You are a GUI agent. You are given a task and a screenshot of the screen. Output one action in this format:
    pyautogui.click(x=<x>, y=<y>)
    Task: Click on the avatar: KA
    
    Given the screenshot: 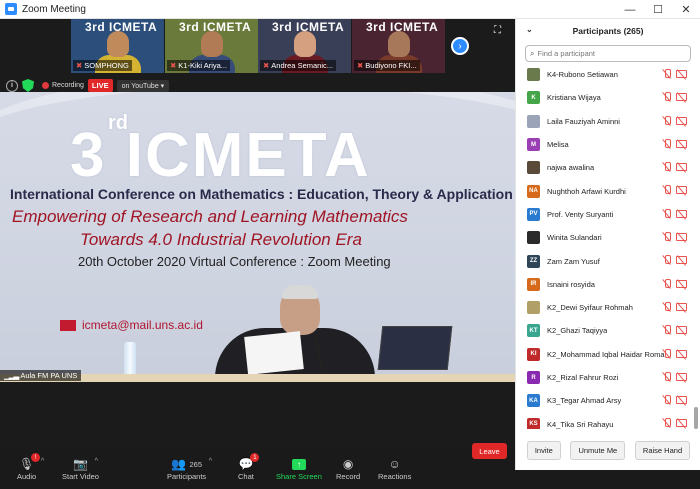 What is the action you would take?
    pyautogui.click(x=533, y=401)
    